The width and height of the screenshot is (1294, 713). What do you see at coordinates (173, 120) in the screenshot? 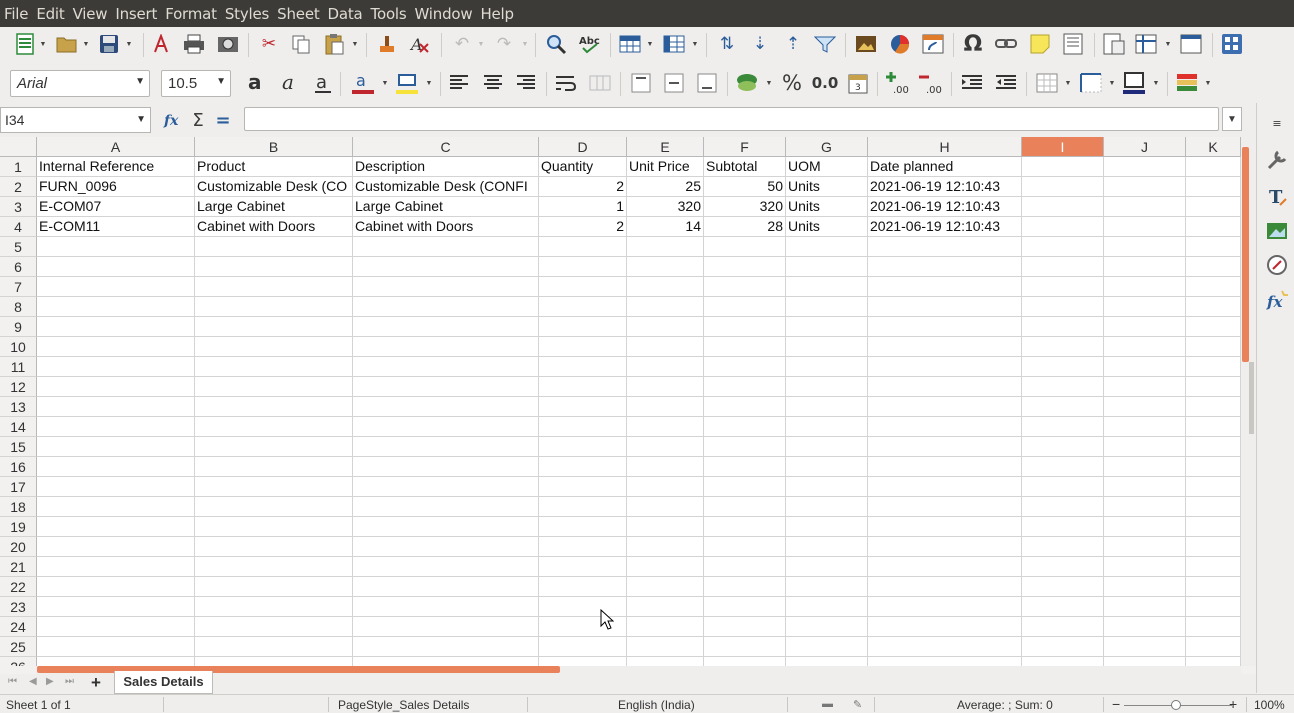
I see `function-wizard-icon: fx` at bounding box center [173, 120].